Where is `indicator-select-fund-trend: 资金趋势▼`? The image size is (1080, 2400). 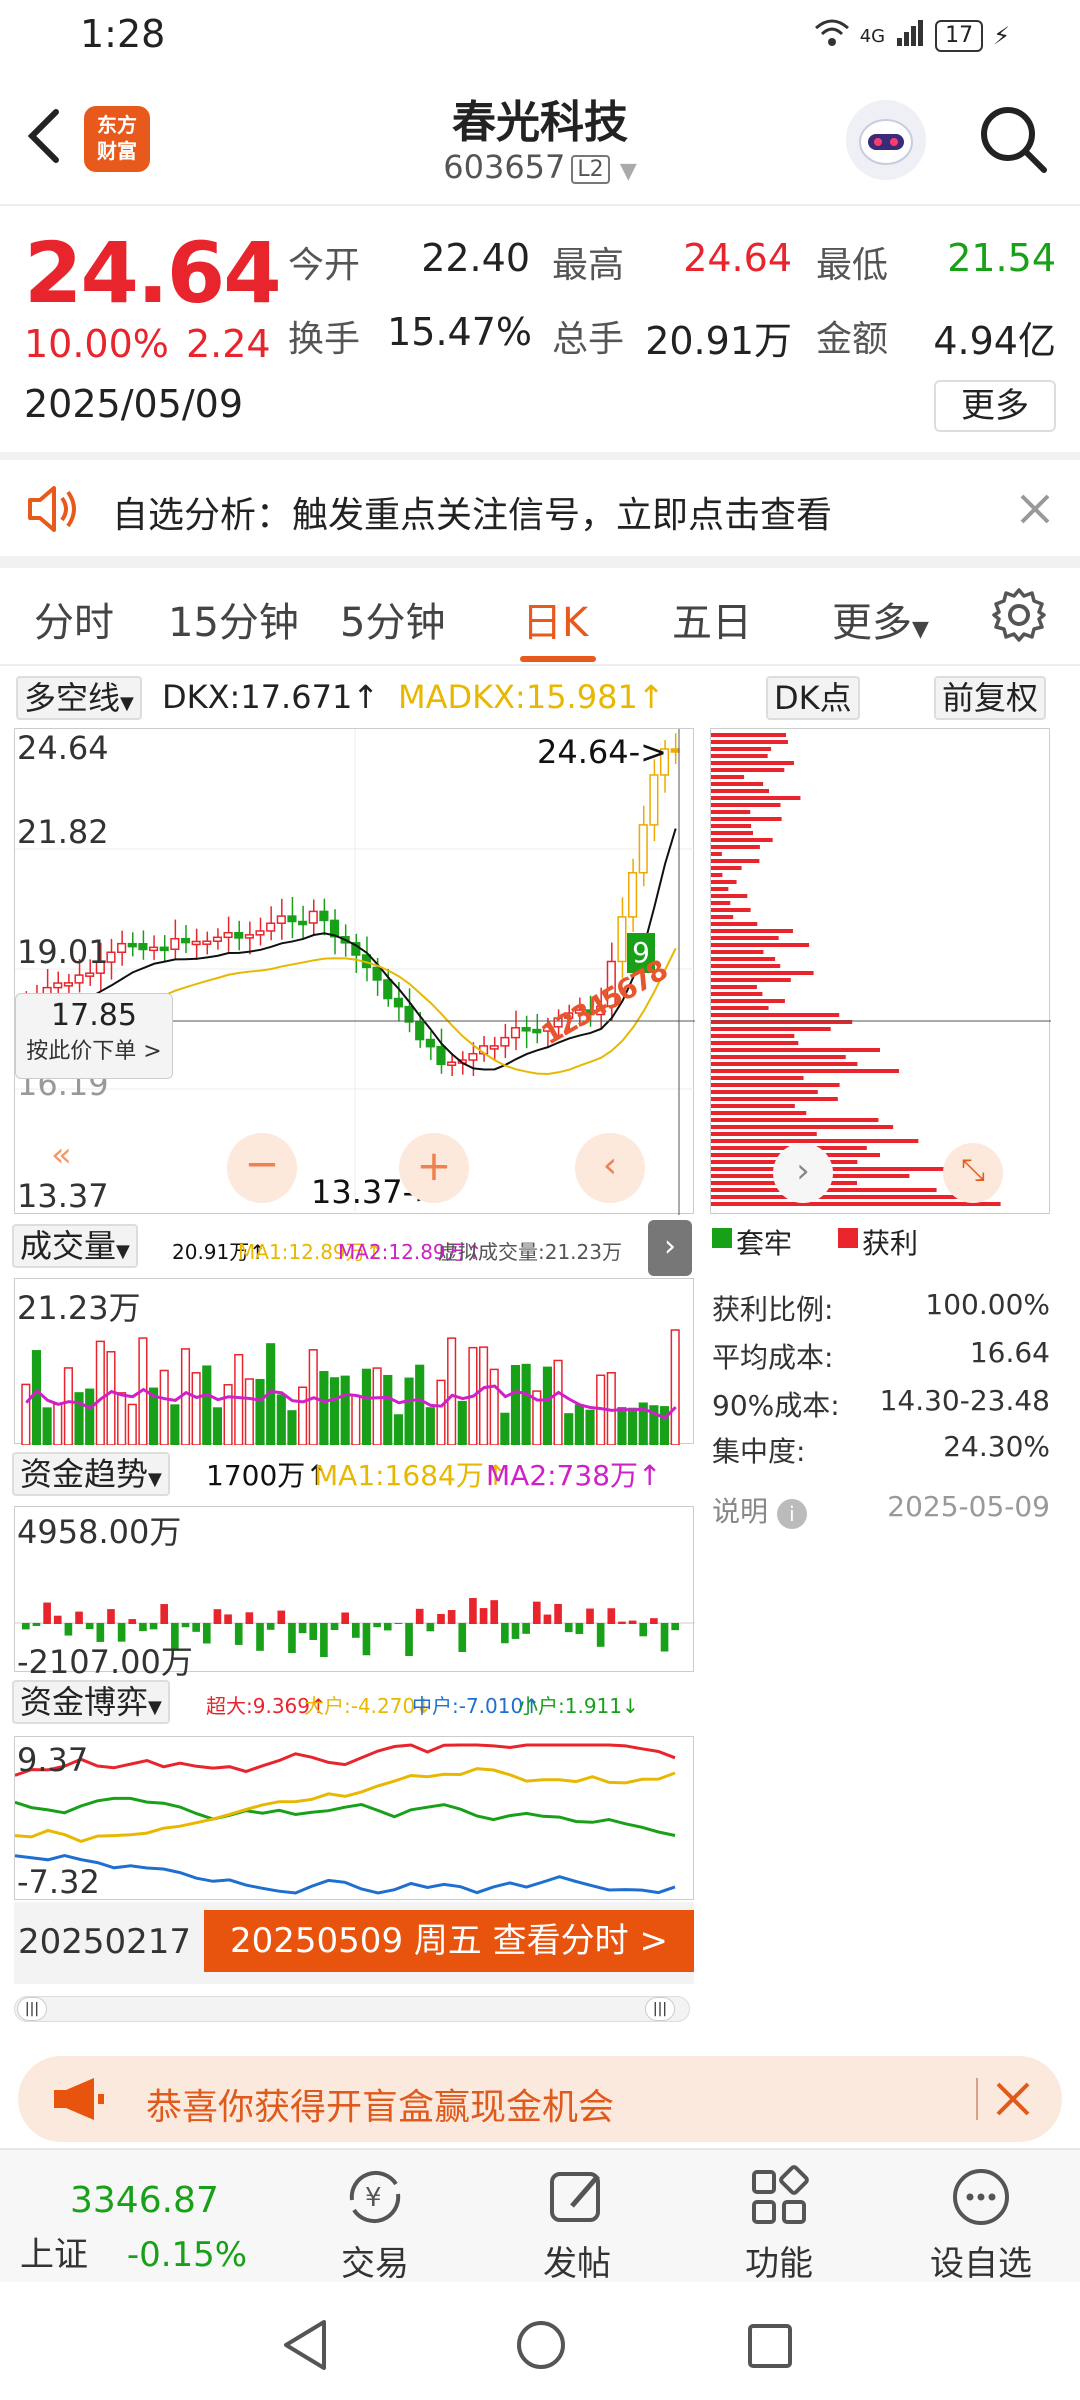
indicator-select-fund-trend: 资金趋势▼ is located at coordinates (91, 1474).